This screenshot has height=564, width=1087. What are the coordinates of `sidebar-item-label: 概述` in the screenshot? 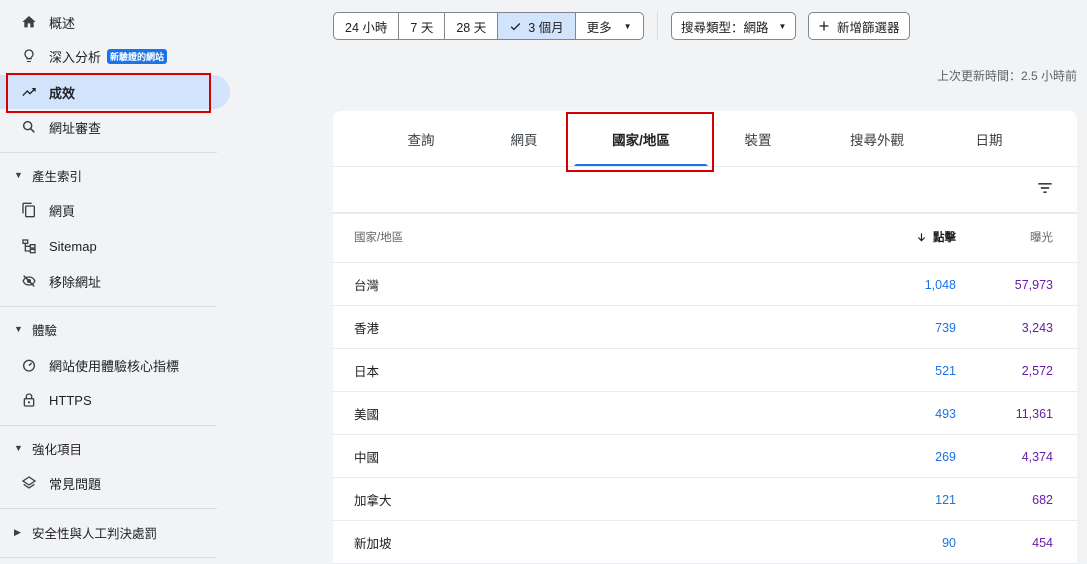 It's located at (62, 23).